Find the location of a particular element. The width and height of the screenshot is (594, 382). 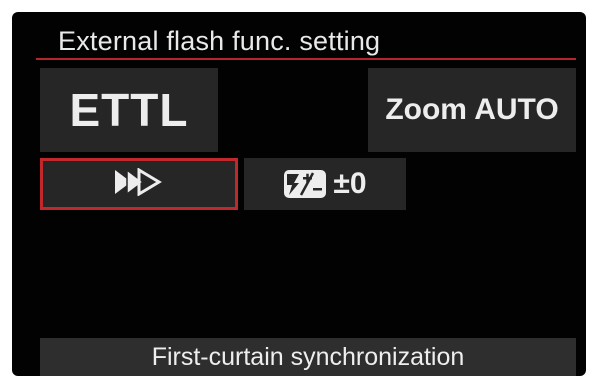

fec-value: ±0 is located at coordinates (350, 183).